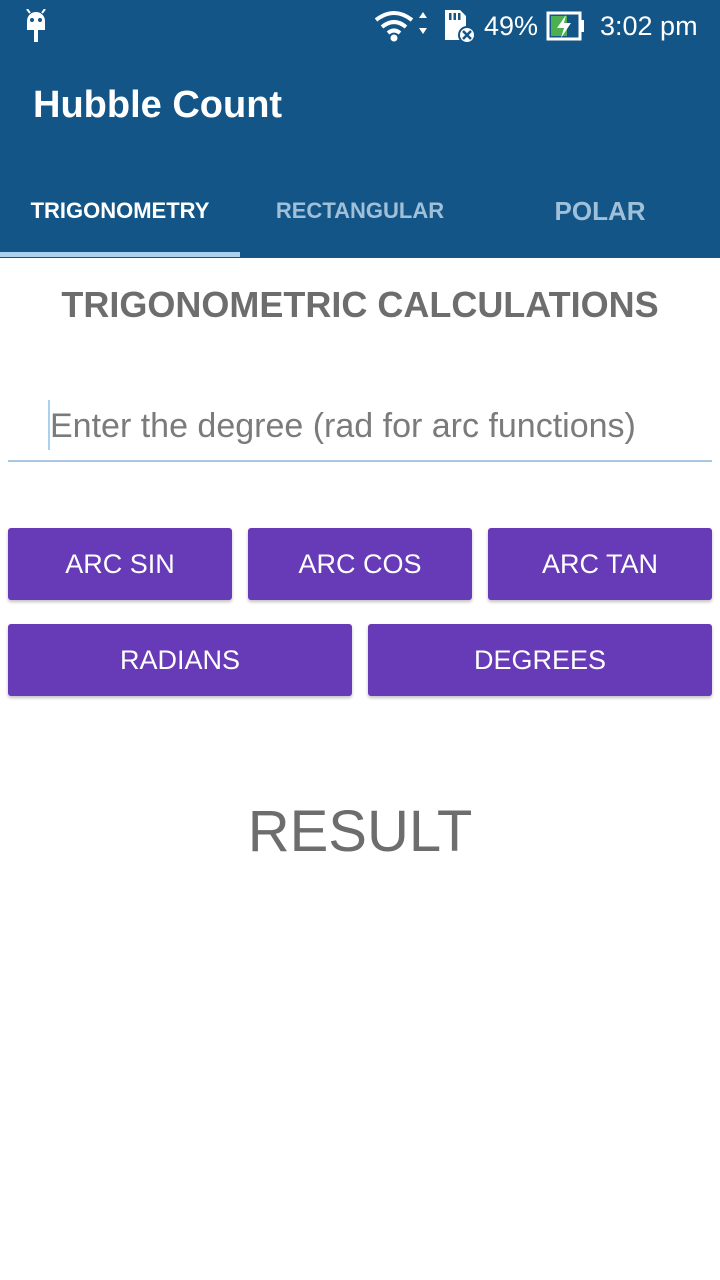 This screenshot has height=1280, width=720. What do you see at coordinates (120, 254) in the screenshot?
I see `tab-indicator` at bounding box center [120, 254].